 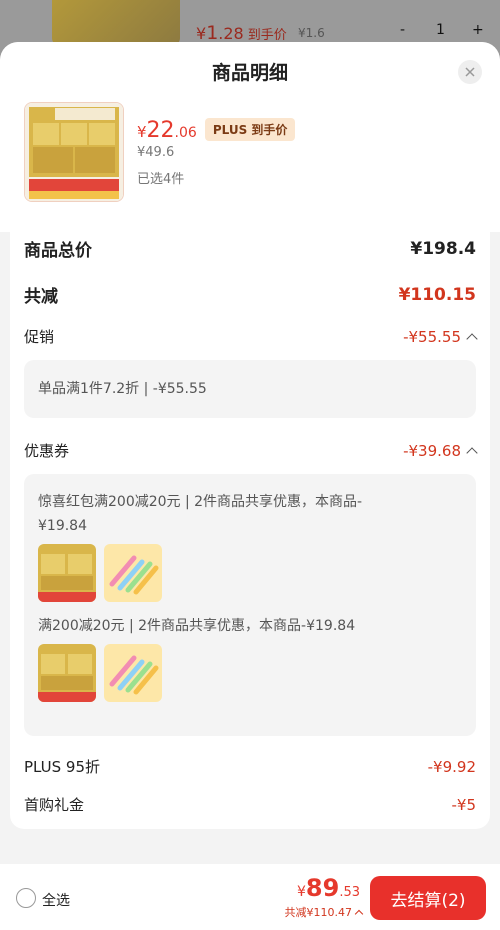 What do you see at coordinates (250, 389) in the screenshot?
I see `promotion-detail-box: 单品满1件7.2折 | -¥55.55` at bounding box center [250, 389].